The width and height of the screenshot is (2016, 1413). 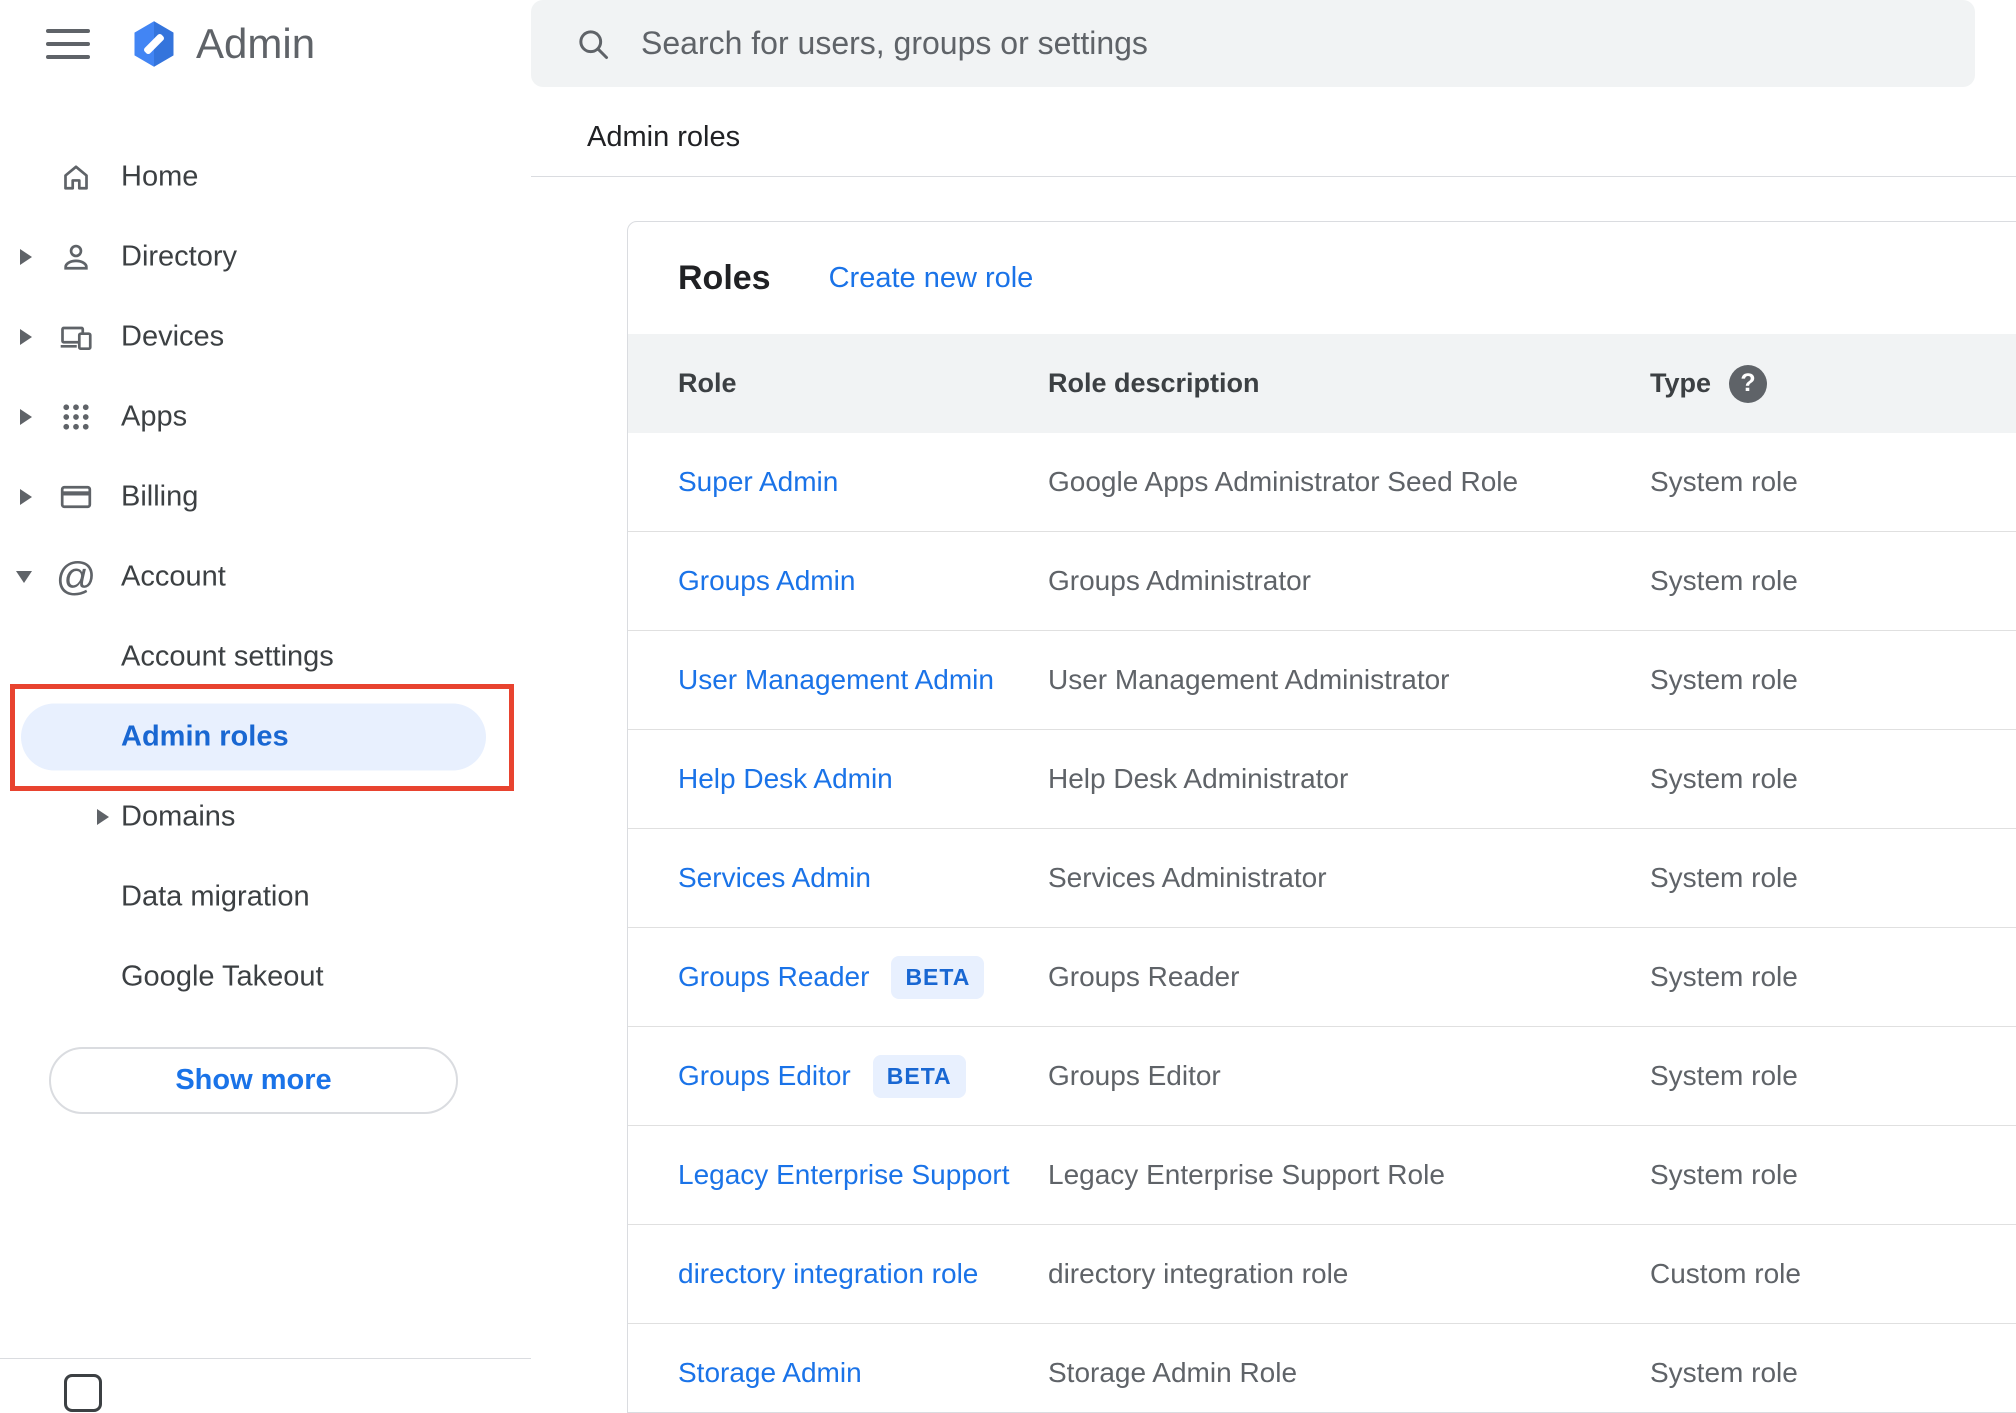 I want to click on help-icon: ?, so click(x=1748, y=383).